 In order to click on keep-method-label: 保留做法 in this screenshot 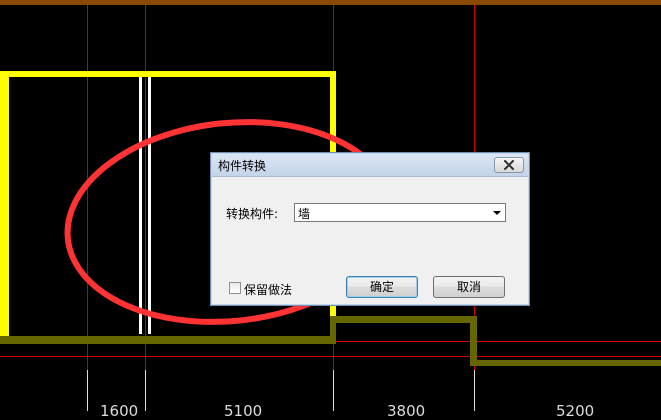, I will do `click(268, 289)`.